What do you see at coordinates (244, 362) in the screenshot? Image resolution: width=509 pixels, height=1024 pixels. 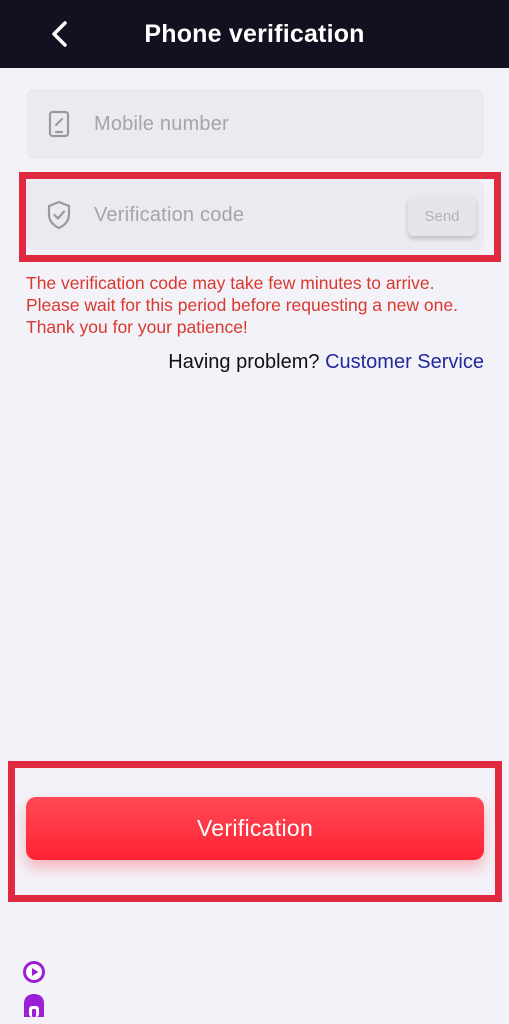 I see `help-question: Having problem?` at bounding box center [244, 362].